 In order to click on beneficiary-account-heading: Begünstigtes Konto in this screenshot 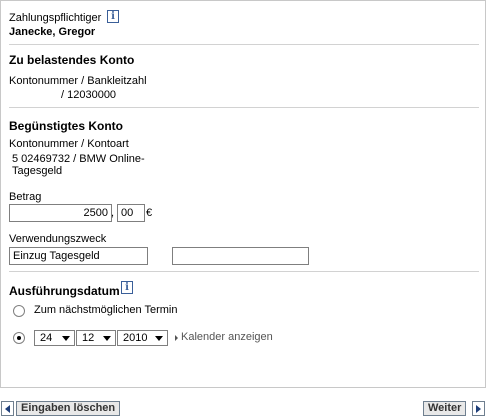, I will do `click(66, 126)`.